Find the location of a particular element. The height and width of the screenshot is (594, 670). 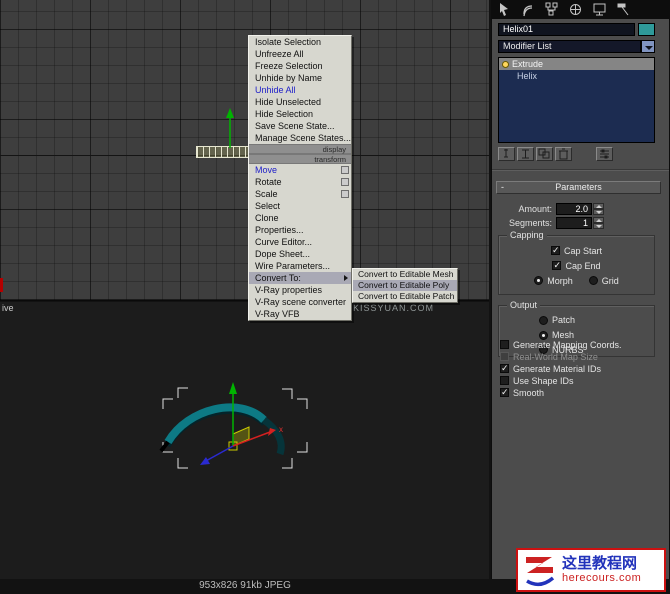

gen-material-checkbox: Generate Material IDs is located at coordinates (561, 368).